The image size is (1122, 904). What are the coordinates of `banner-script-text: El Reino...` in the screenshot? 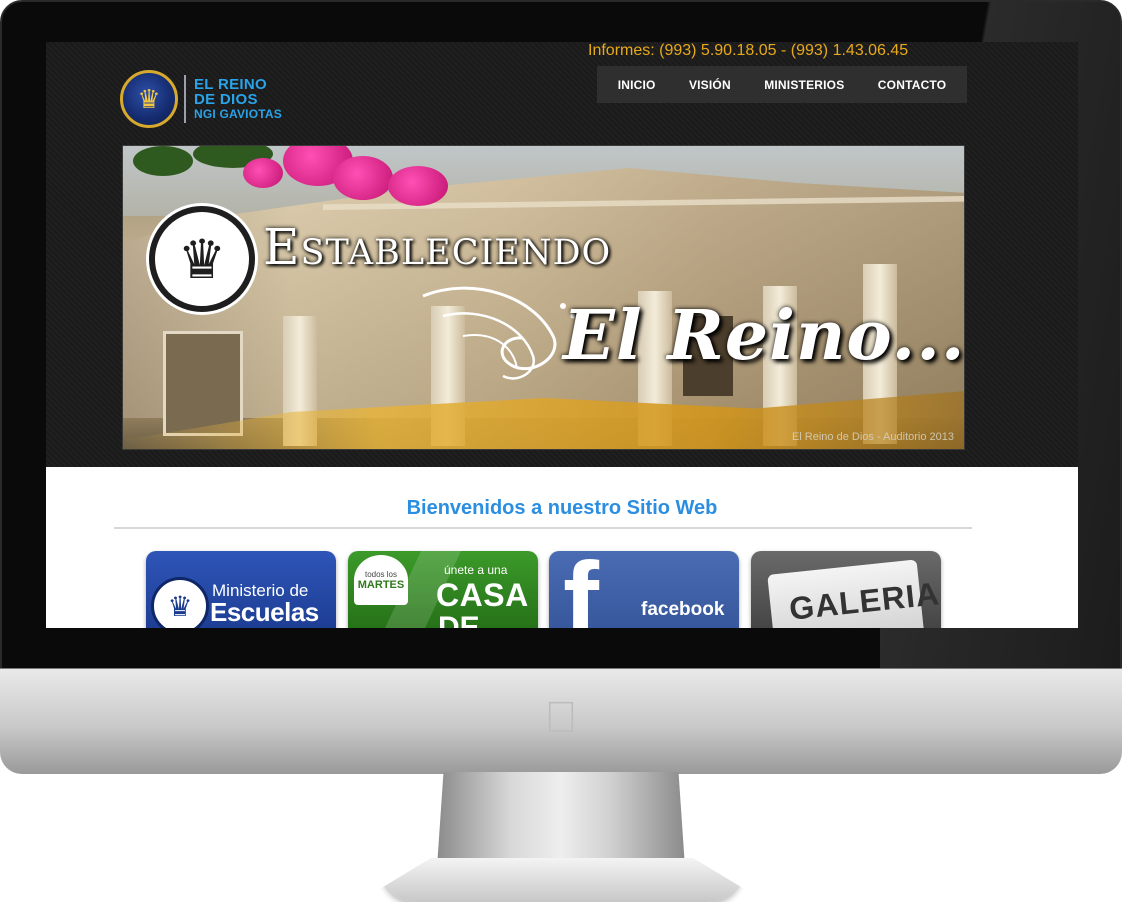 It's located at (764, 336).